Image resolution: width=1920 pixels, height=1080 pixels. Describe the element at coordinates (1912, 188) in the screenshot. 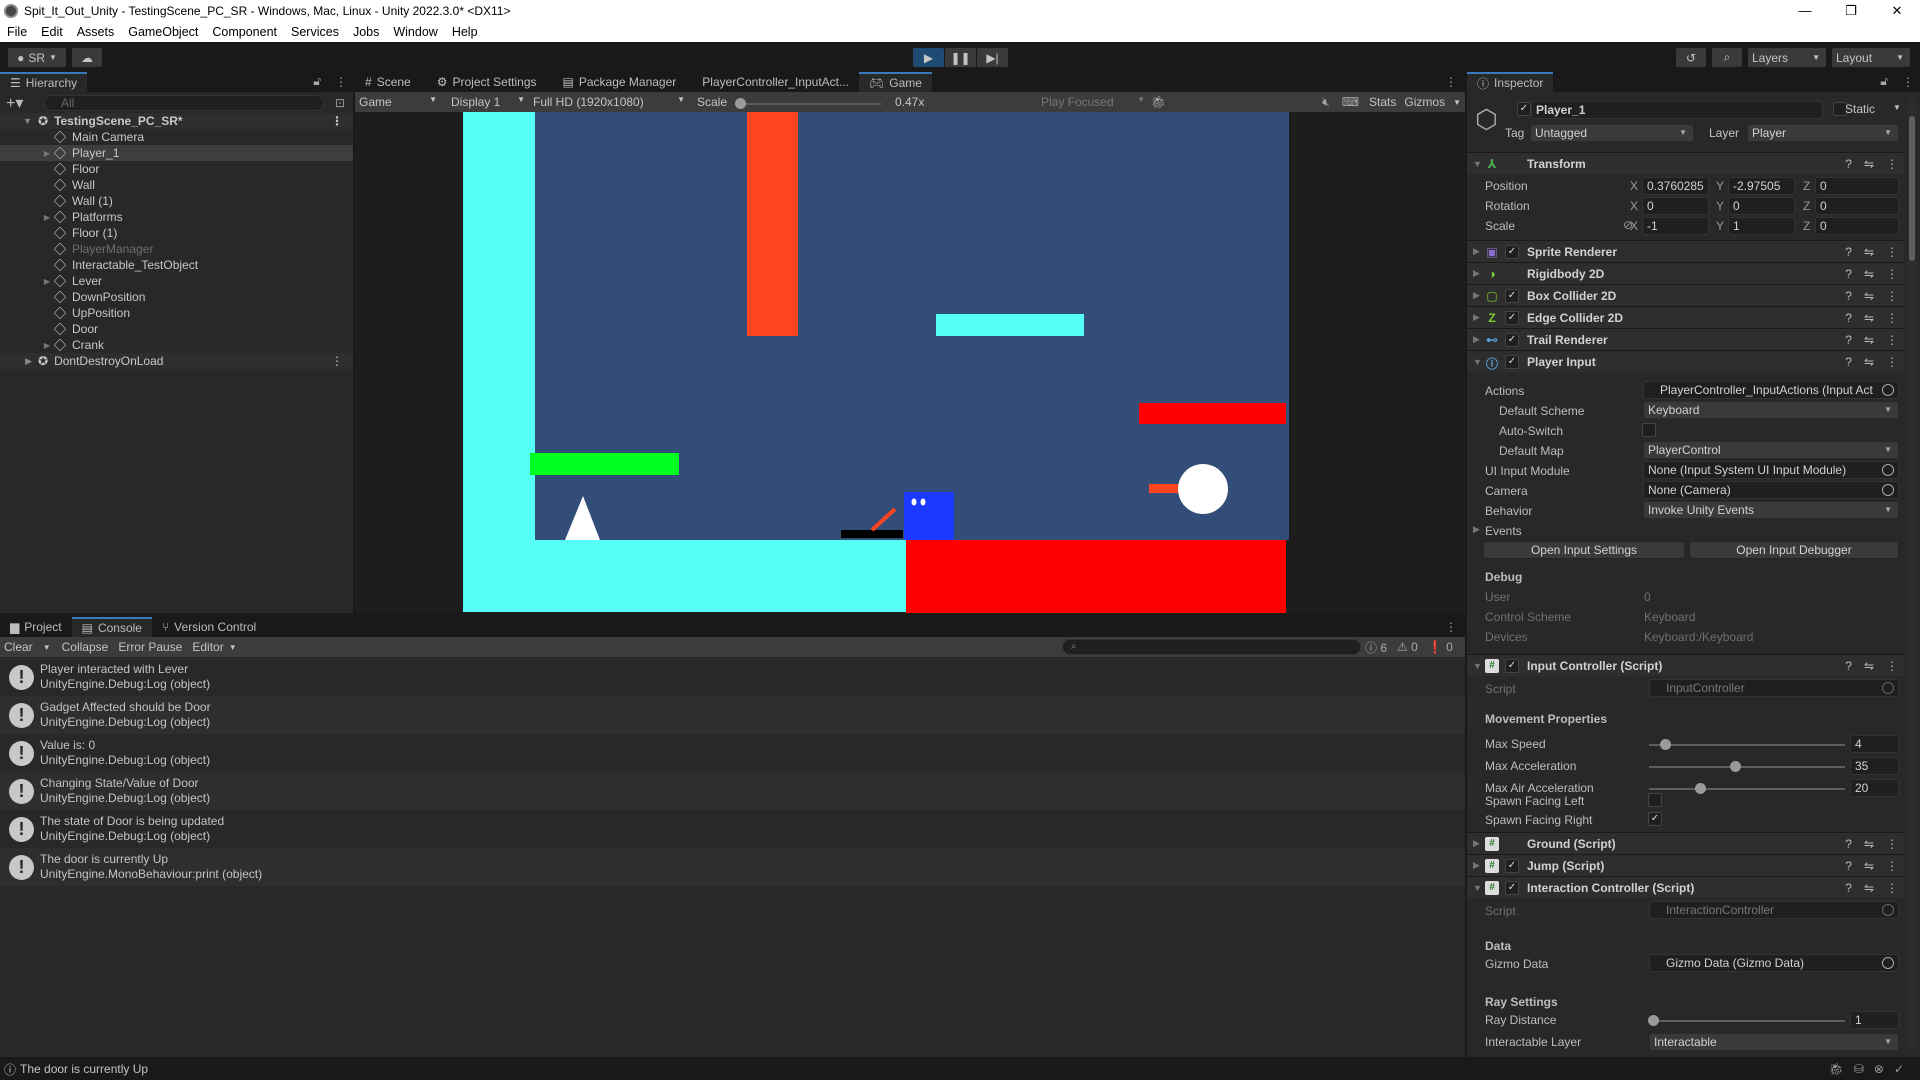

I see `scrollbar-thumb` at that location.